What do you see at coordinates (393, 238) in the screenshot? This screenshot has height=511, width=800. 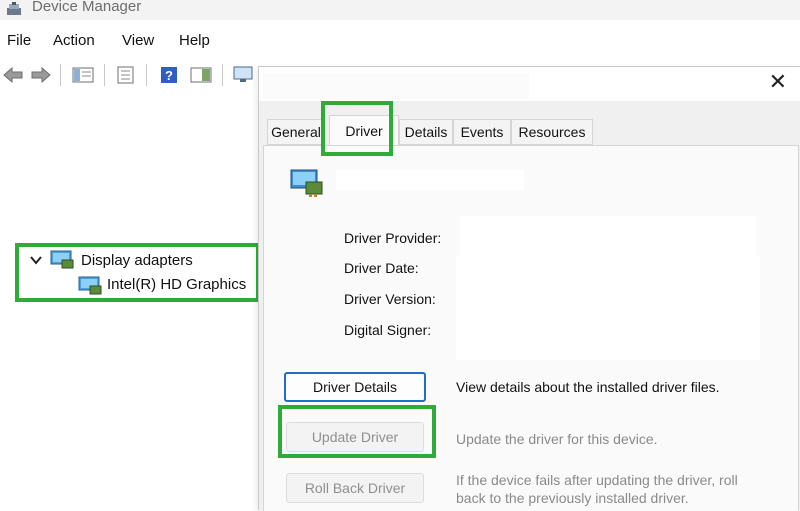 I see `label-driver-provider: Driver Provider:` at bounding box center [393, 238].